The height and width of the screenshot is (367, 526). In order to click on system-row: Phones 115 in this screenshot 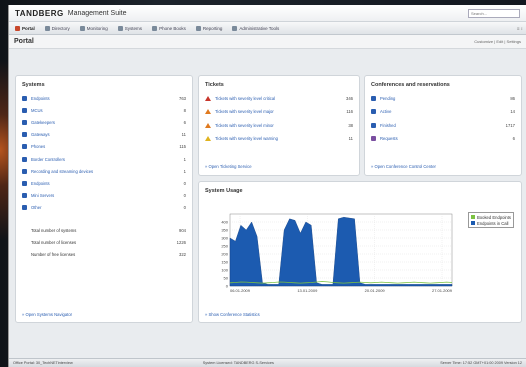, I will do `click(104, 147)`.